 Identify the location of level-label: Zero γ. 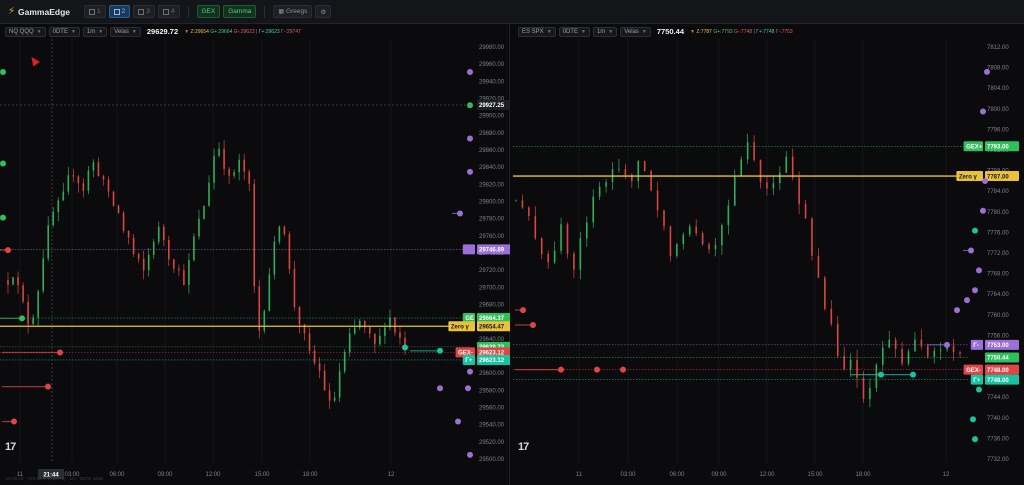
(460, 327).